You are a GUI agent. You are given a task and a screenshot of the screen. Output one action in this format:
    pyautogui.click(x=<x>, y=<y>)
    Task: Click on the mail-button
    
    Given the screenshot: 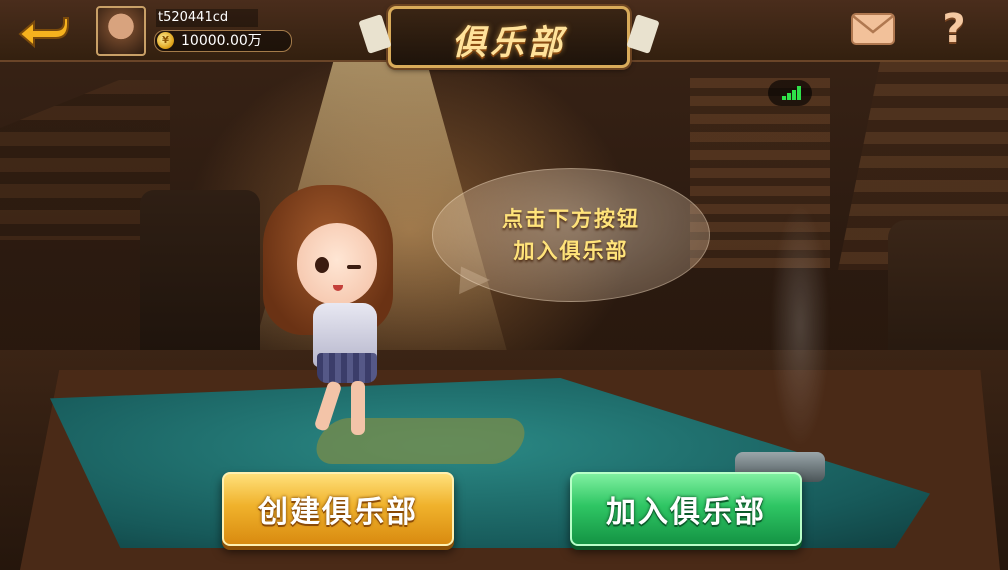 What is the action you would take?
    pyautogui.click(x=873, y=29)
    